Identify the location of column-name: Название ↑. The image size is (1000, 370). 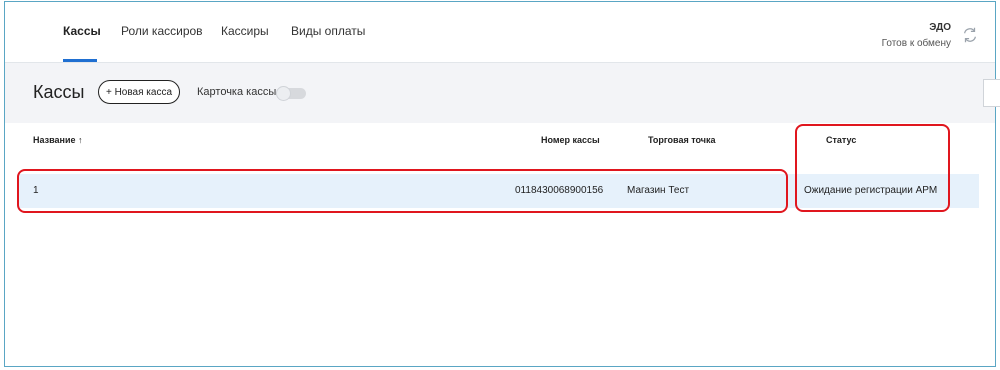
(57, 140).